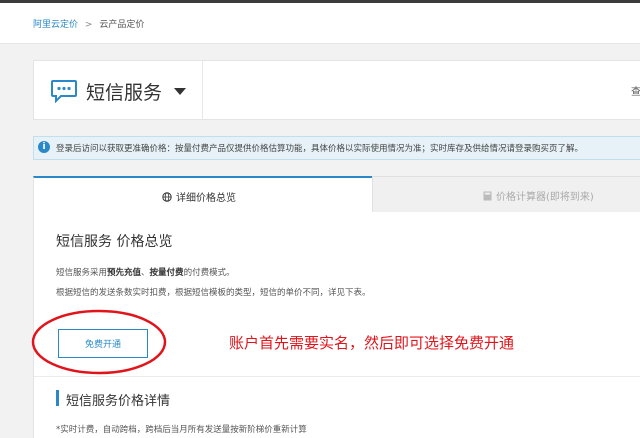  I want to click on tab-price-overview: 详细价格总览, so click(202, 195).